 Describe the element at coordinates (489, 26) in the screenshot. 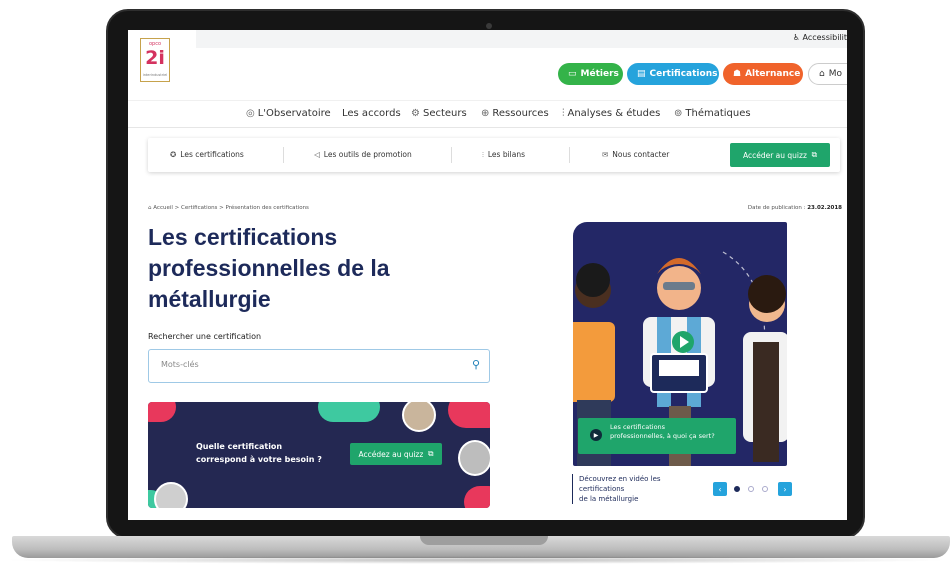

I see `webcam` at that location.